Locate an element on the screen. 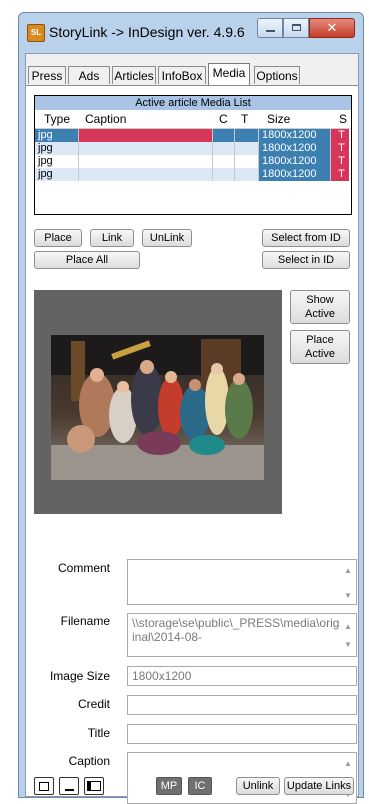 This screenshot has width=369, height=804. credit-label: Credit is located at coordinates (93, 704).